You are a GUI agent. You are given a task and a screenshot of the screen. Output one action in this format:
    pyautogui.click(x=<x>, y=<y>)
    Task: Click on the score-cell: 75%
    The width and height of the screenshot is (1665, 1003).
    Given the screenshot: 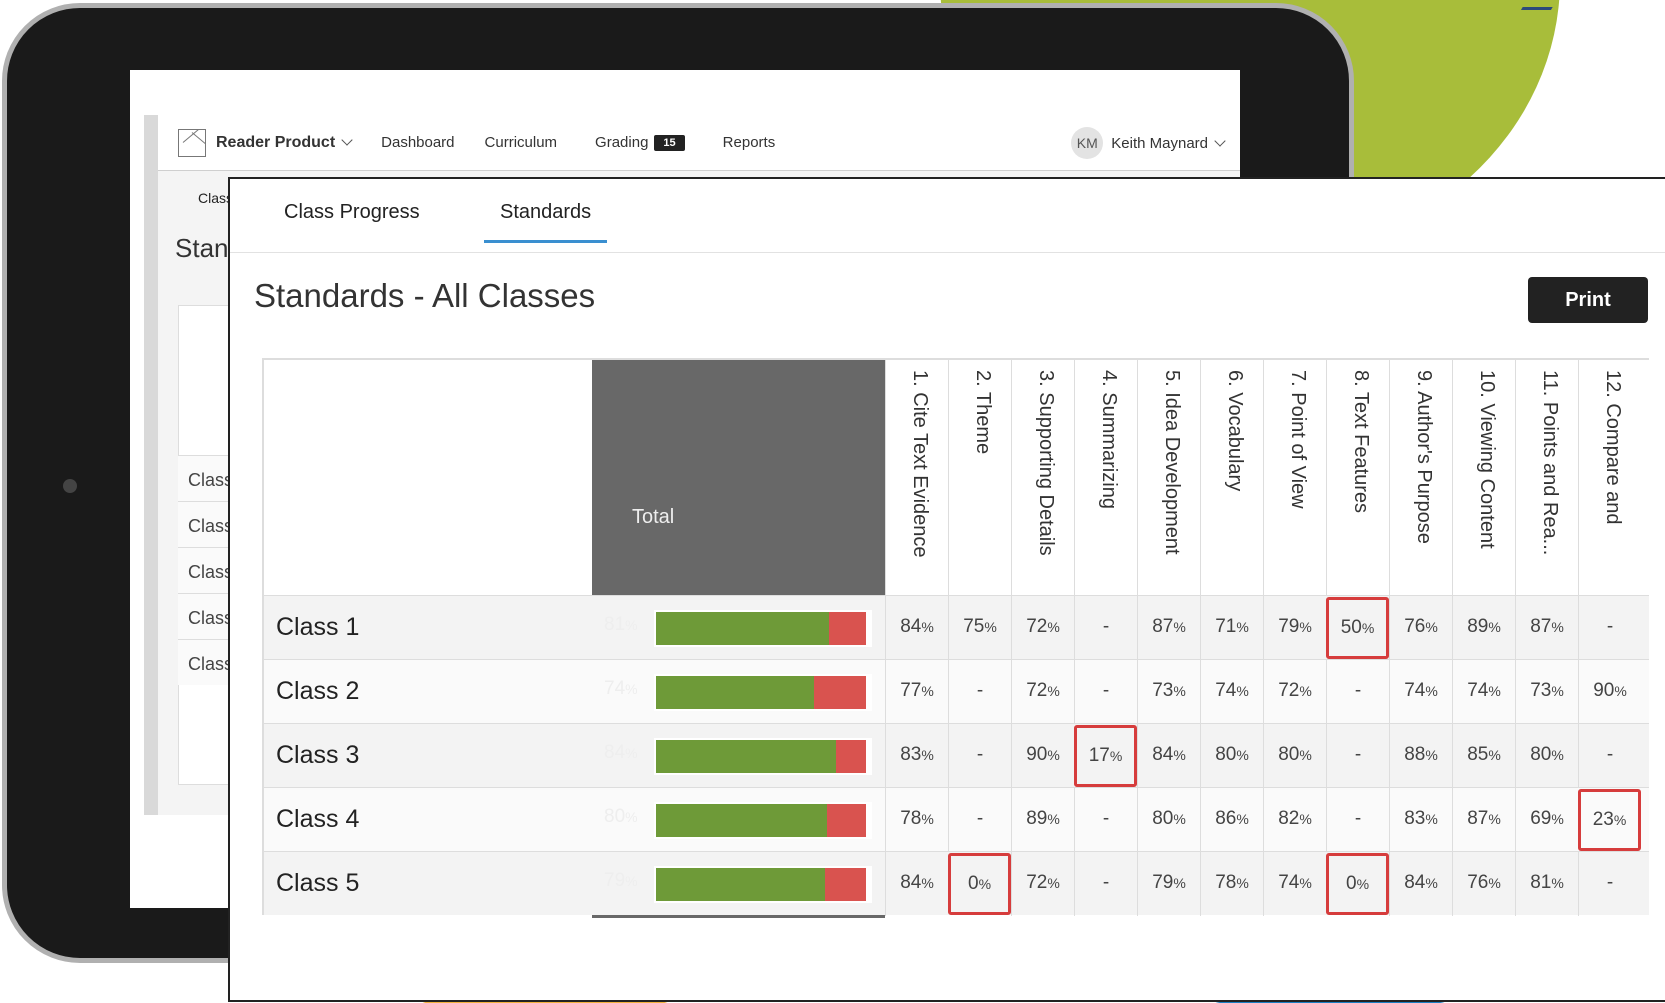 What is the action you would take?
    pyautogui.click(x=979, y=628)
    